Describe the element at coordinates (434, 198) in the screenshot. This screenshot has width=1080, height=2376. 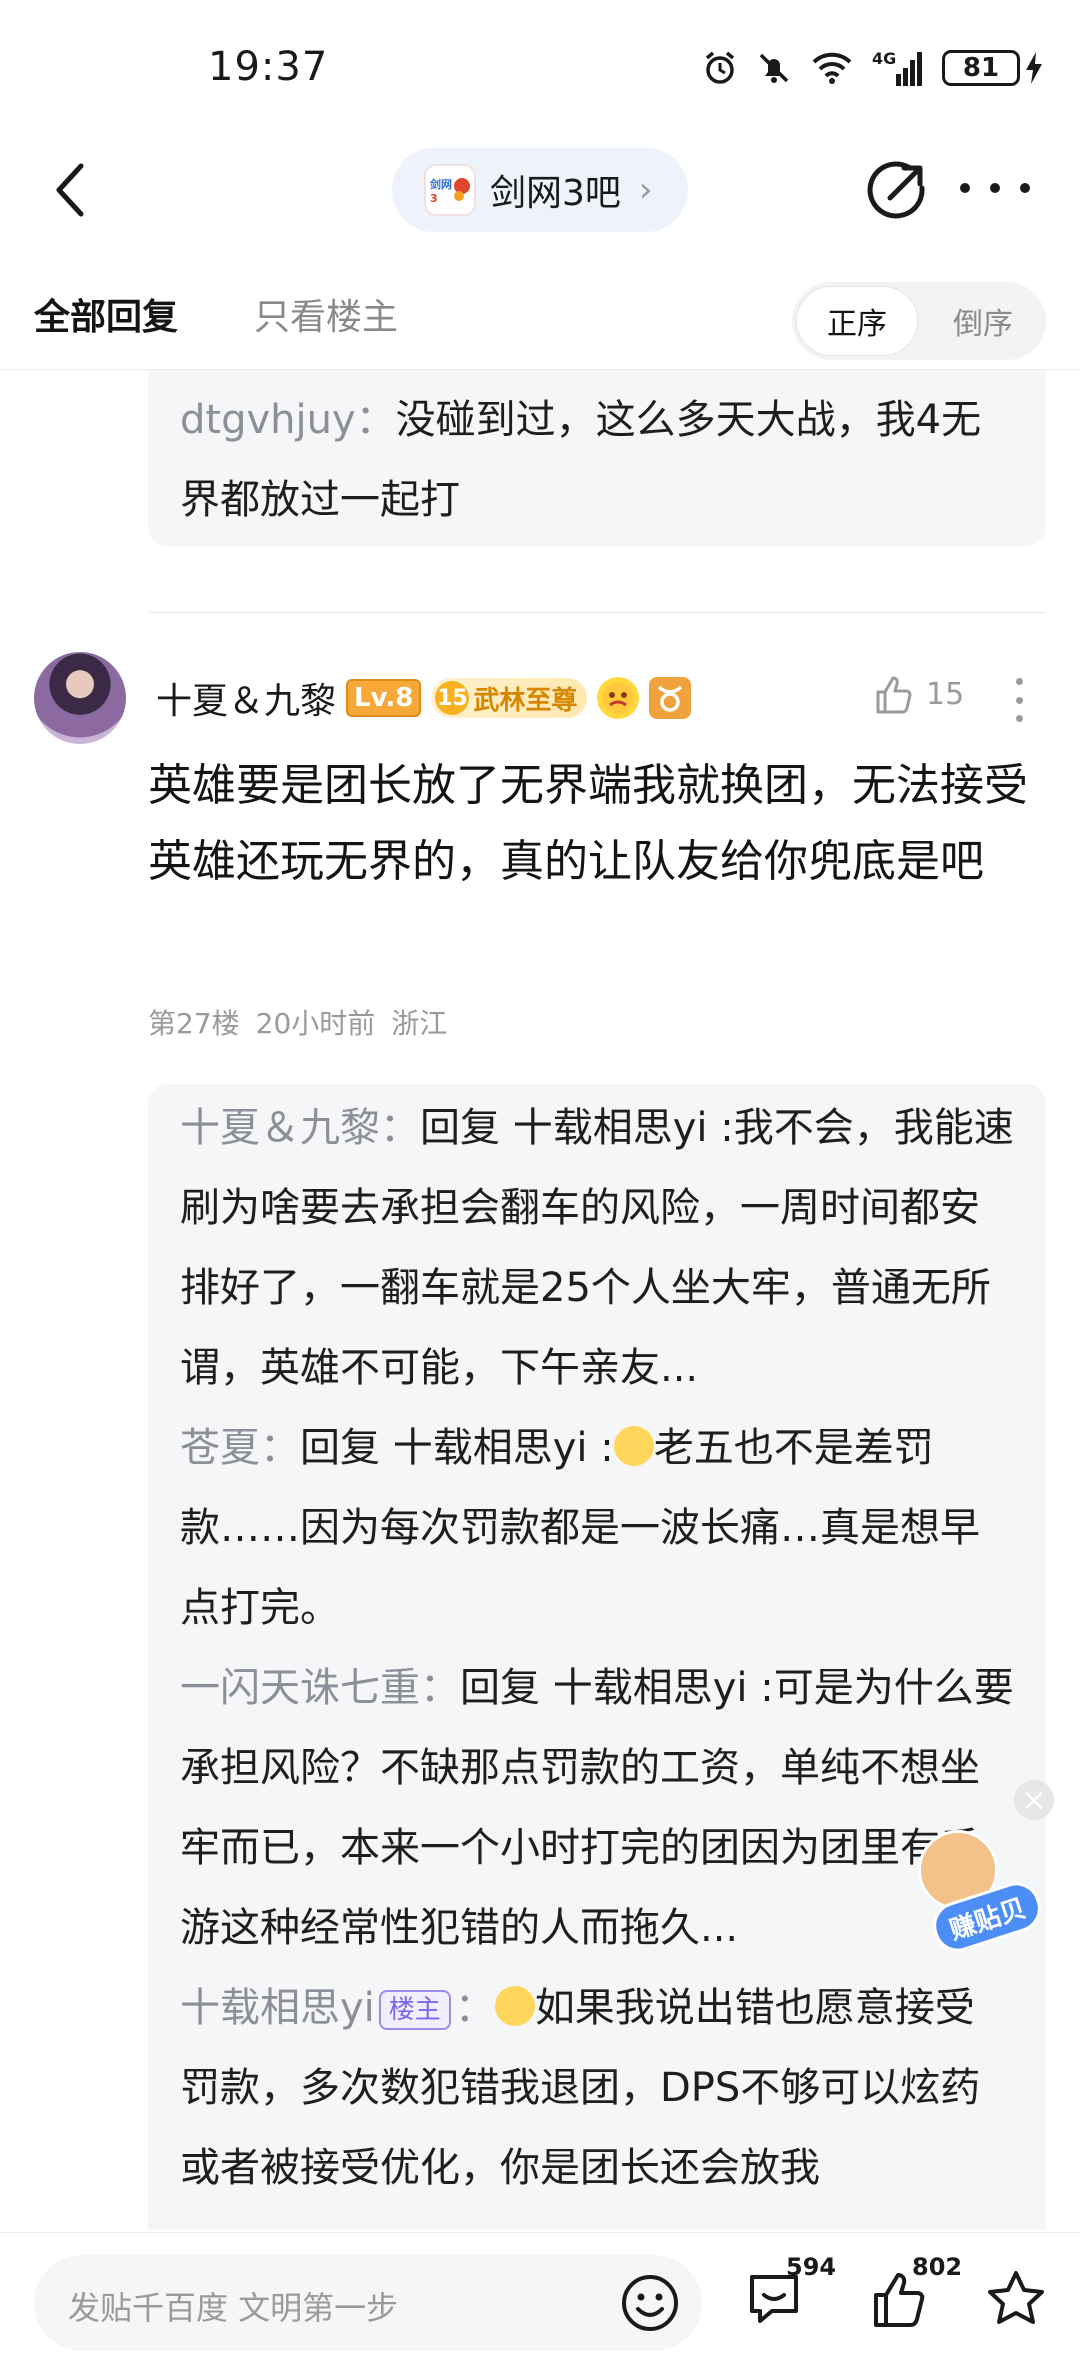
I see `svg-text: 3` at that location.